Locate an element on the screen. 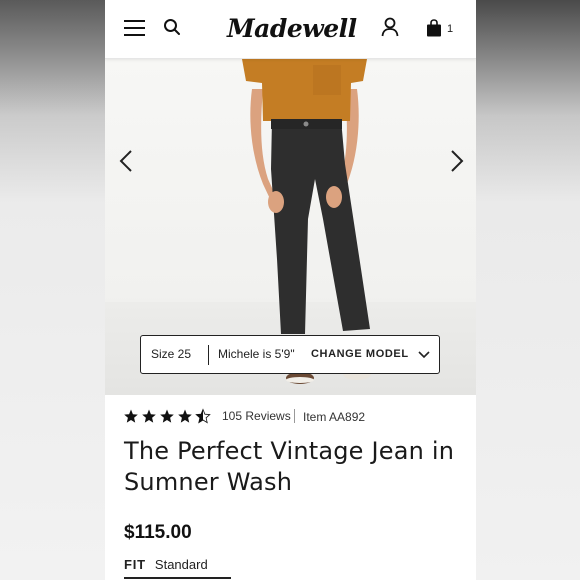  fit-row: FIT Standard is located at coordinates (166, 564).